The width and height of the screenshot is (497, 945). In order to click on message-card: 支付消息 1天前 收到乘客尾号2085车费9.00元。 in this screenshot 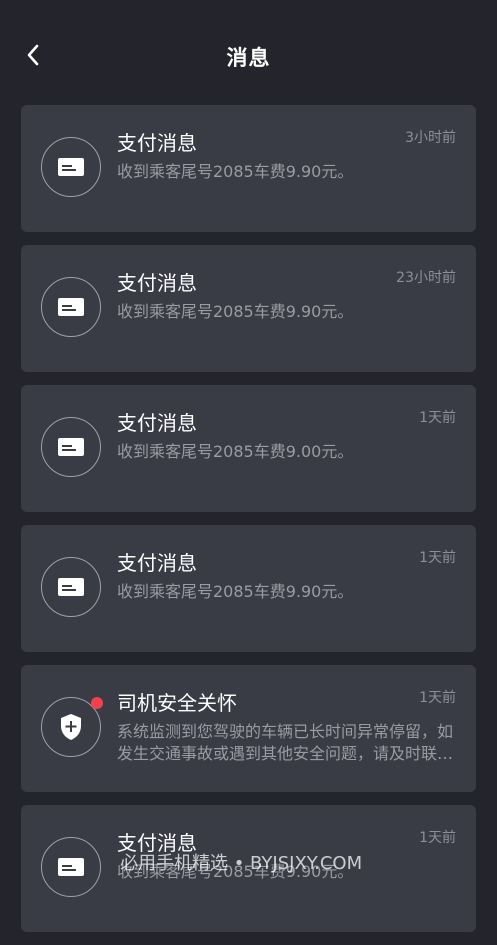, I will do `click(248, 448)`.